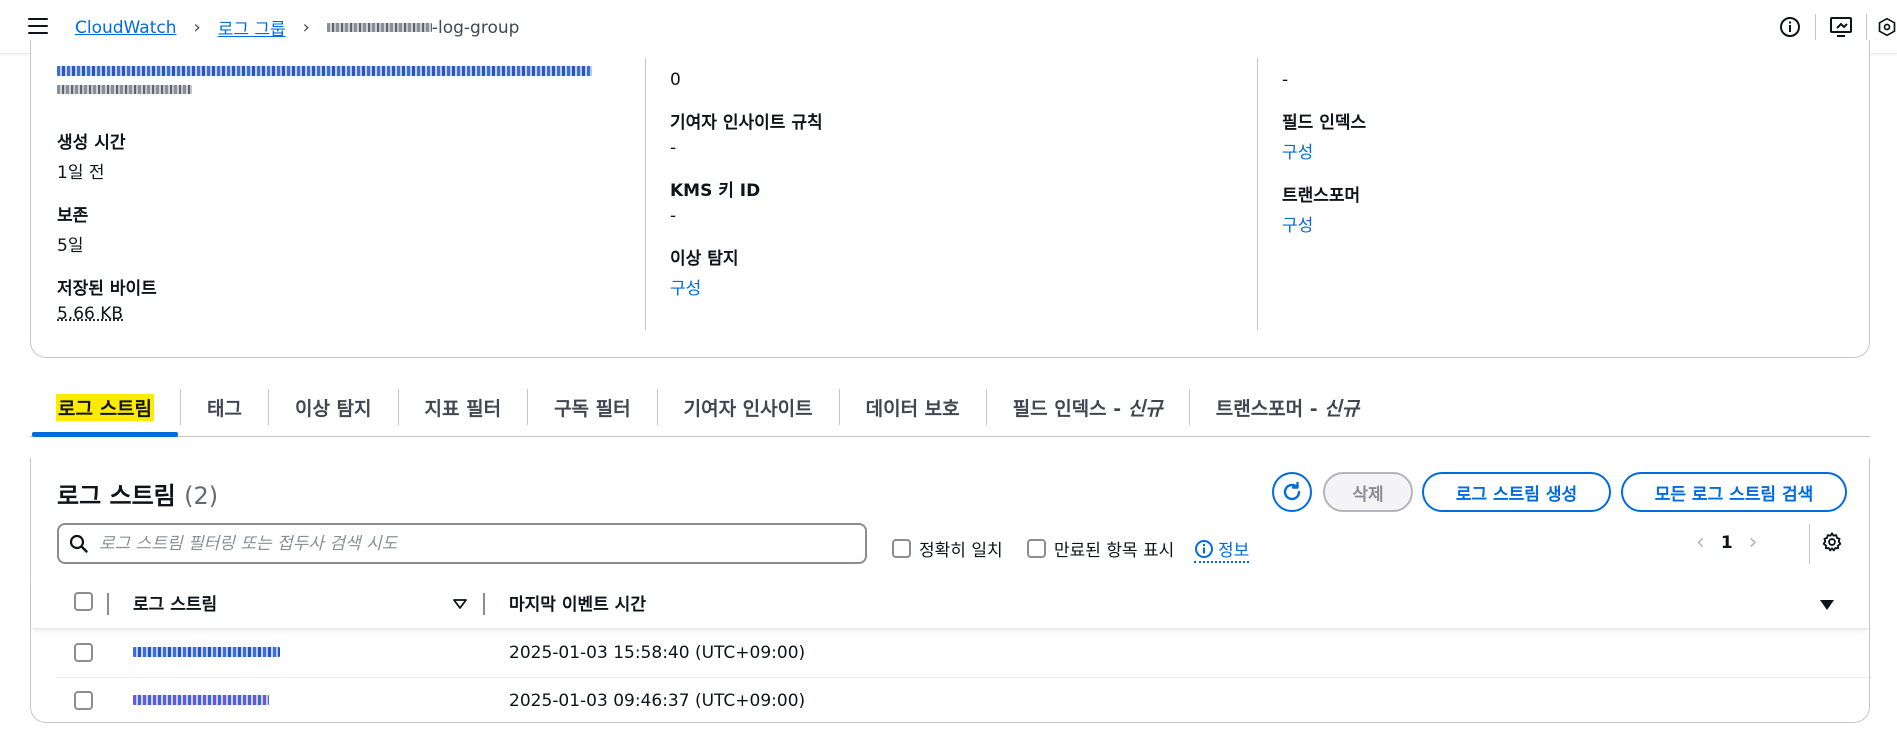 This screenshot has width=1897, height=750. Describe the element at coordinates (1790, 27) in the screenshot. I see `info-icon` at that location.